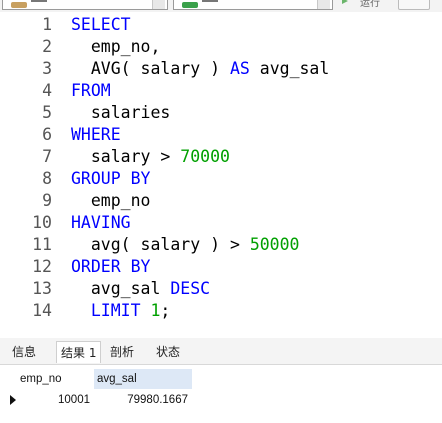 The width and height of the screenshot is (442, 423). I want to click on sql-keyword: FROM, so click(91, 90).